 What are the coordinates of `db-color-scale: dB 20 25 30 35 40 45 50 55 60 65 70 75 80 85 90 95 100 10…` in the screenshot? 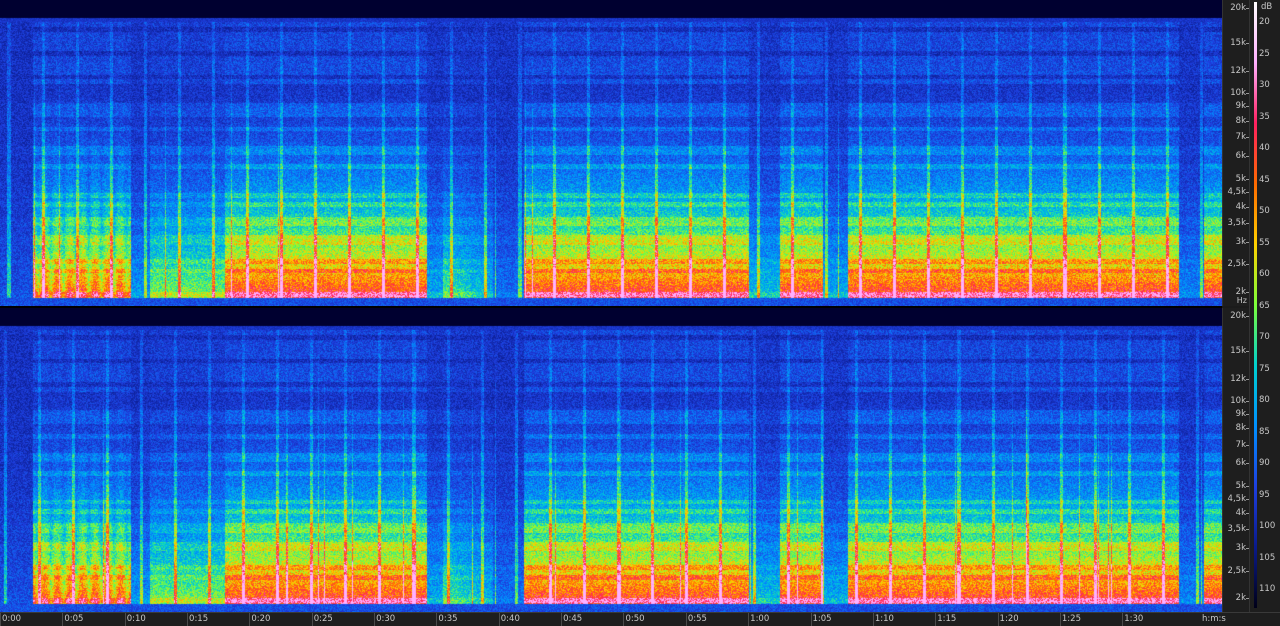 It's located at (1264, 306).